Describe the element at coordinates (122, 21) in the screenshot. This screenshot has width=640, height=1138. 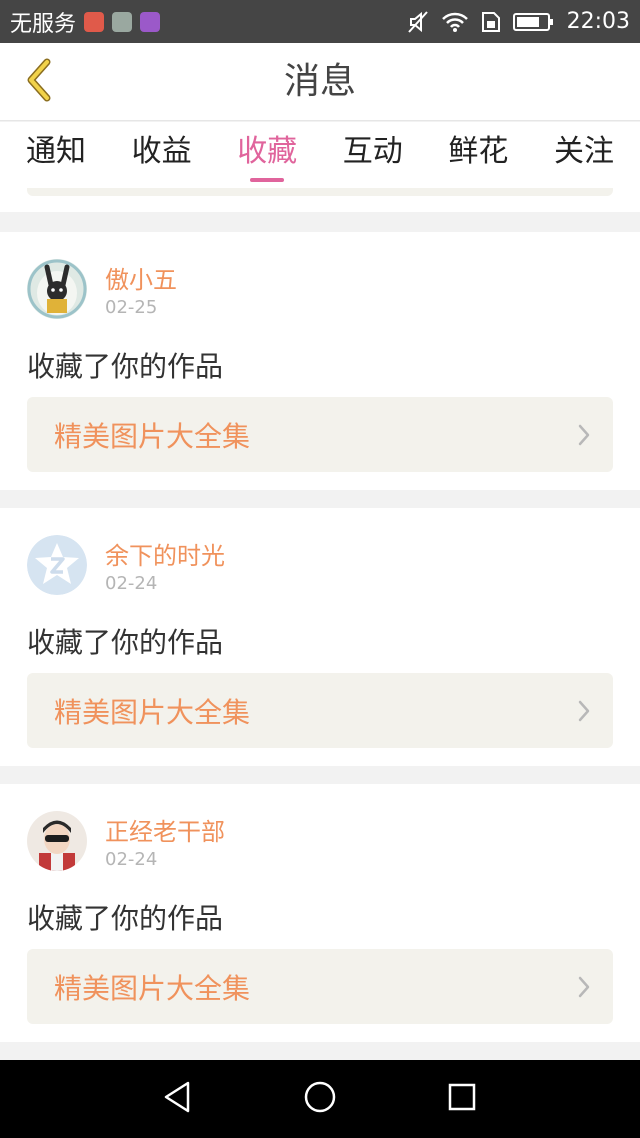
I see `photo-app-icon` at that location.